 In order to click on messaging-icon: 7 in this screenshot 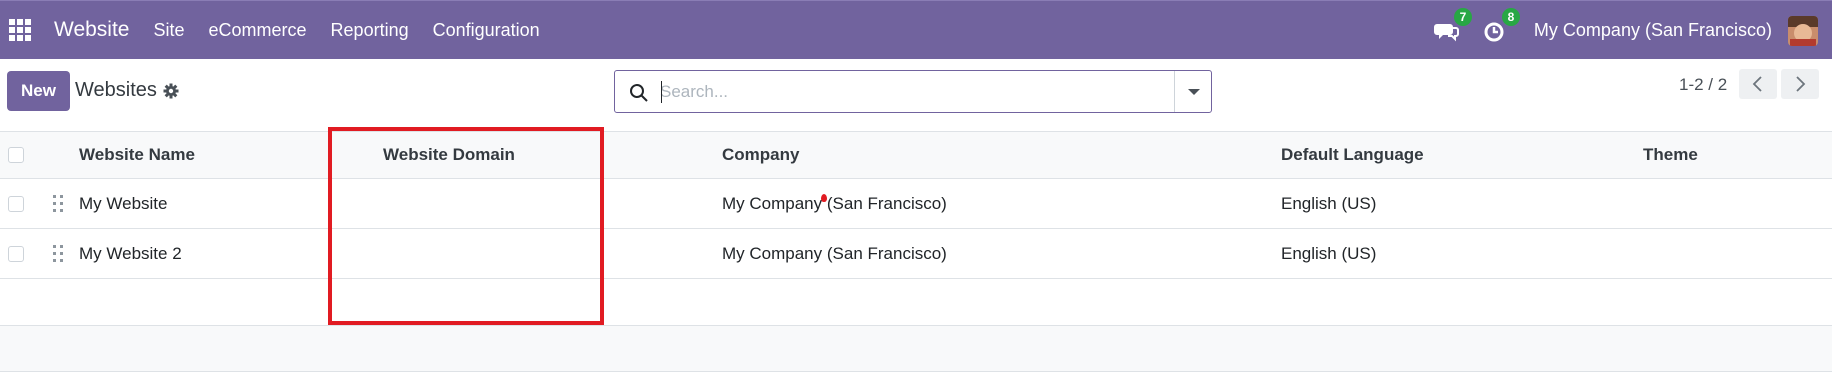, I will do `click(1452, 25)`.